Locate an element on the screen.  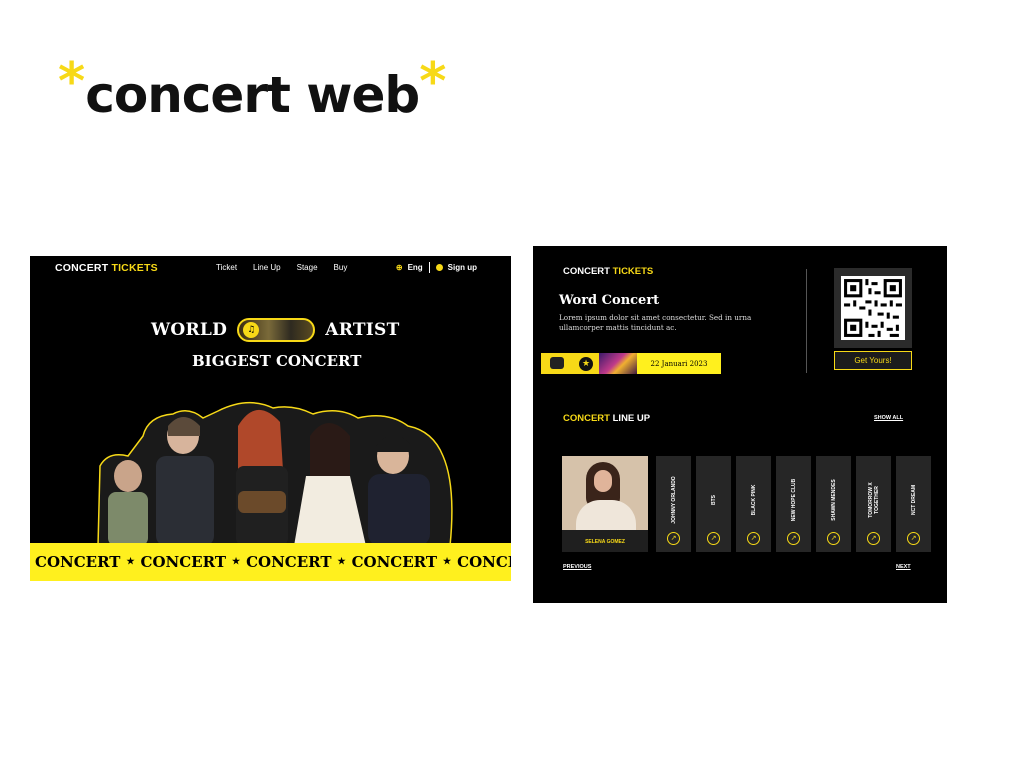
nav-actions: ⊕ Eng Sign up is located at coordinates (436, 267).